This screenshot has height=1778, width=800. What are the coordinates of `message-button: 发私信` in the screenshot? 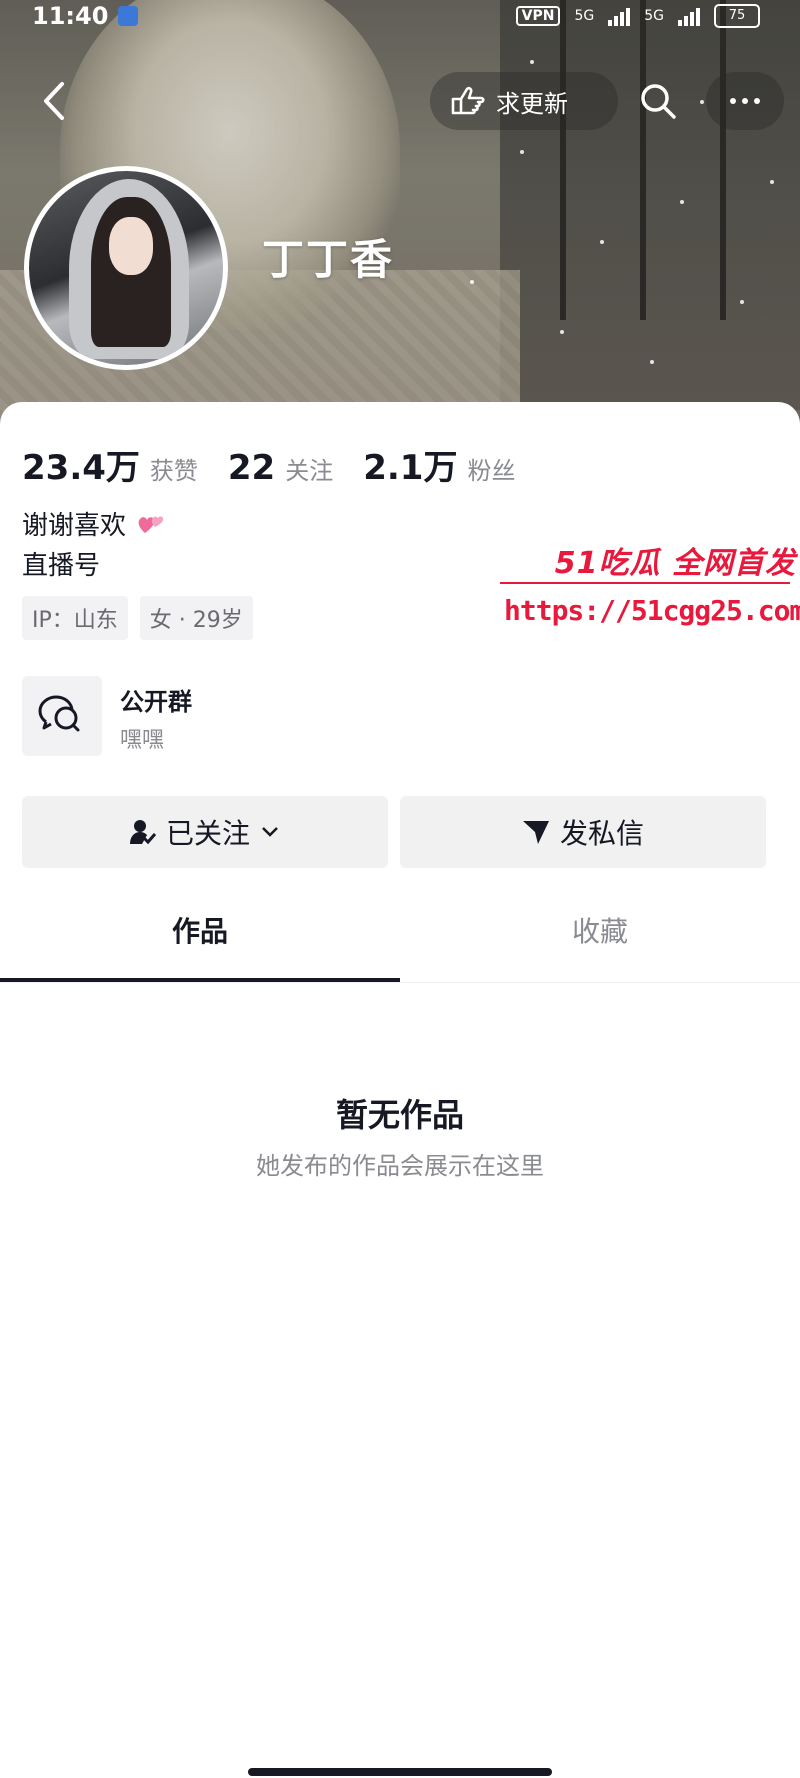 It's located at (583, 832).